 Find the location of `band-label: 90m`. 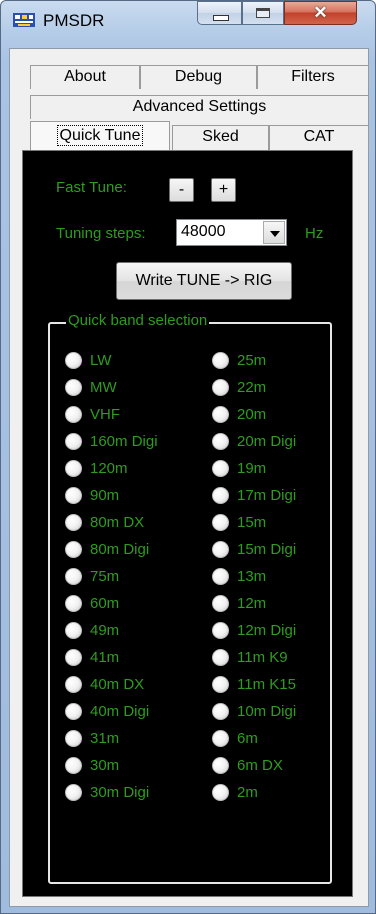

band-label: 90m is located at coordinates (105, 495).